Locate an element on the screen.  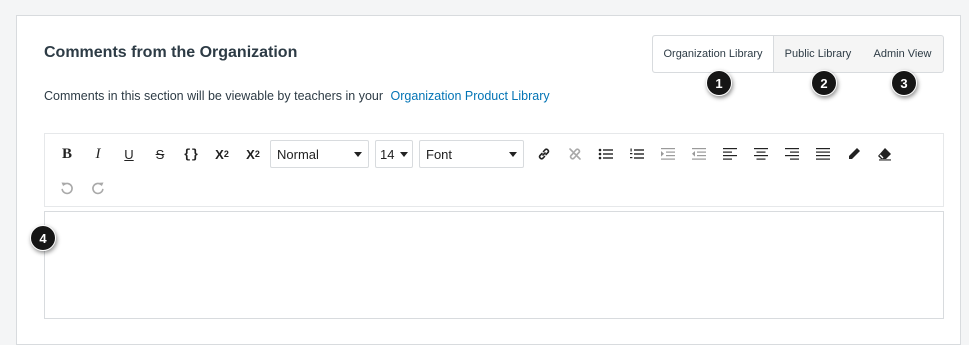
font-family-select-value: Font is located at coordinates (439, 154).